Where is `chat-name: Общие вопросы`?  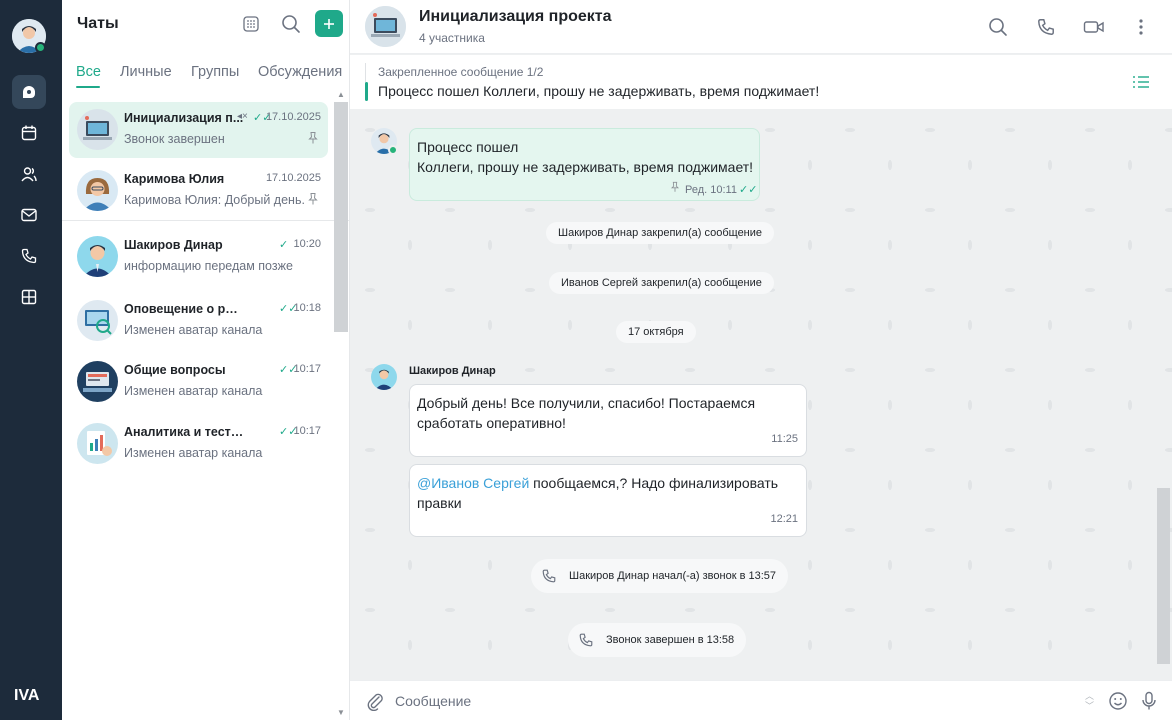 chat-name: Общие вопросы is located at coordinates (175, 370).